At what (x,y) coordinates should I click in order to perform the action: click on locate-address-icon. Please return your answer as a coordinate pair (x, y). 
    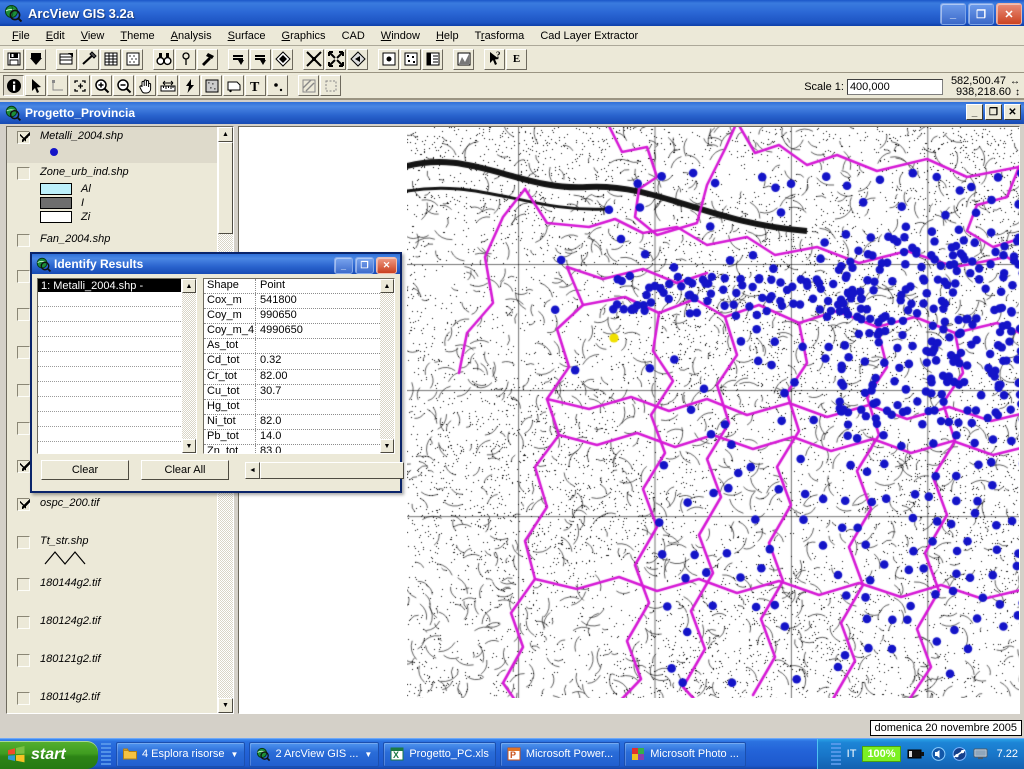
    Looking at the image, I should click on (185, 59).